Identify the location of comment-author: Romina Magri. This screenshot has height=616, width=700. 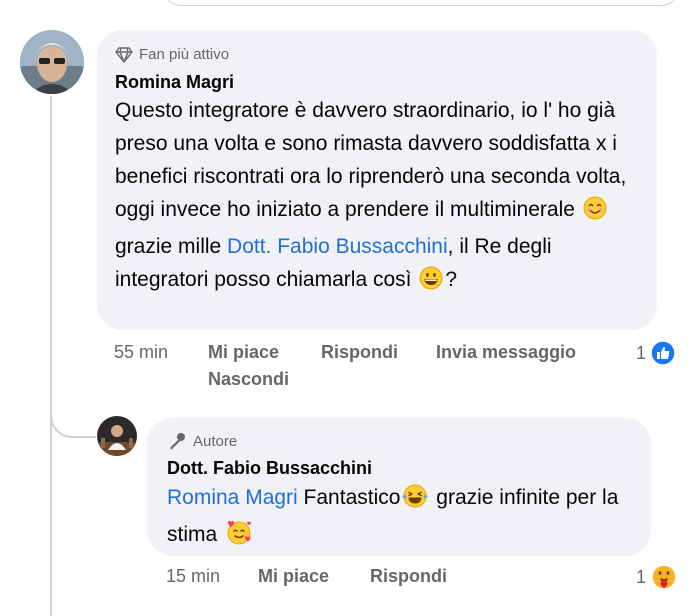
(174, 82).